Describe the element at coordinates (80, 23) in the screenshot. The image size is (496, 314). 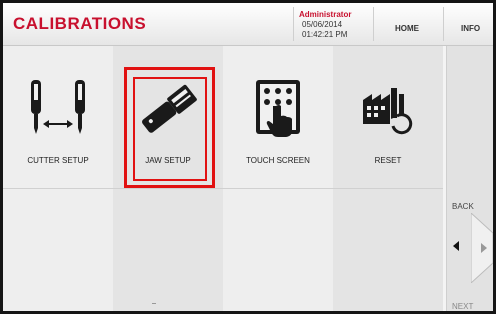
I see `page-title: CALIBRATIONS` at that location.